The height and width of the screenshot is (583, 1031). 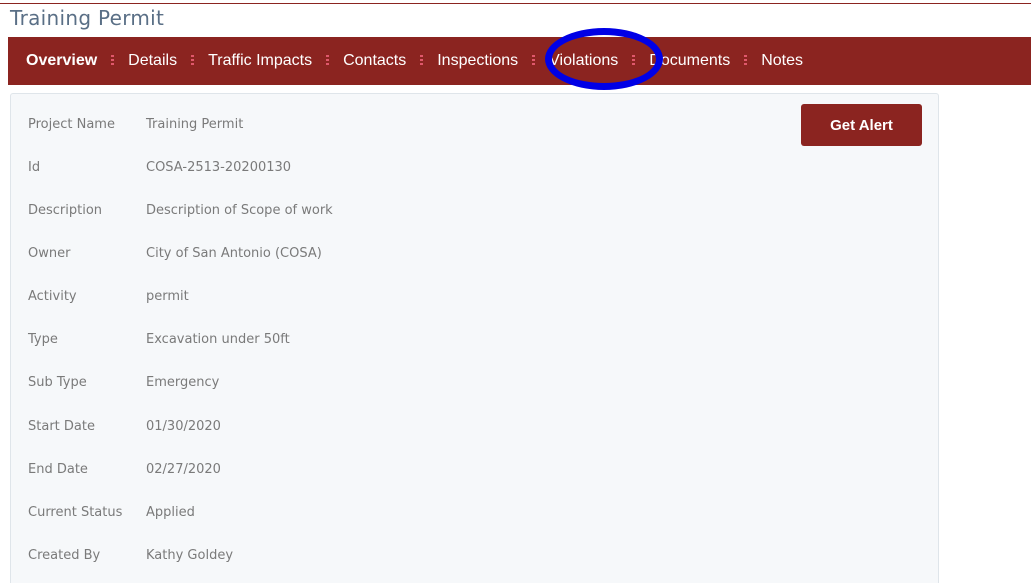 I want to click on field-end-date: End Date 02/27/2020, so click(x=124, y=472).